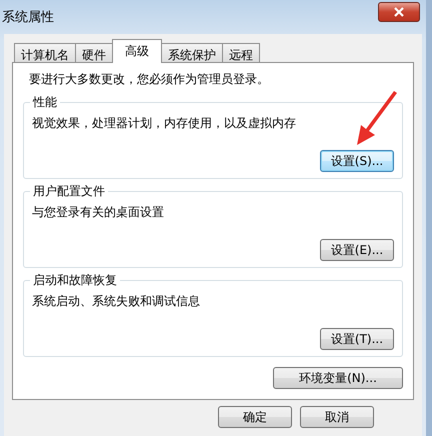 This screenshot has width=432, height=436. I want to click on dialog-button: 确定, so click(255, 417).